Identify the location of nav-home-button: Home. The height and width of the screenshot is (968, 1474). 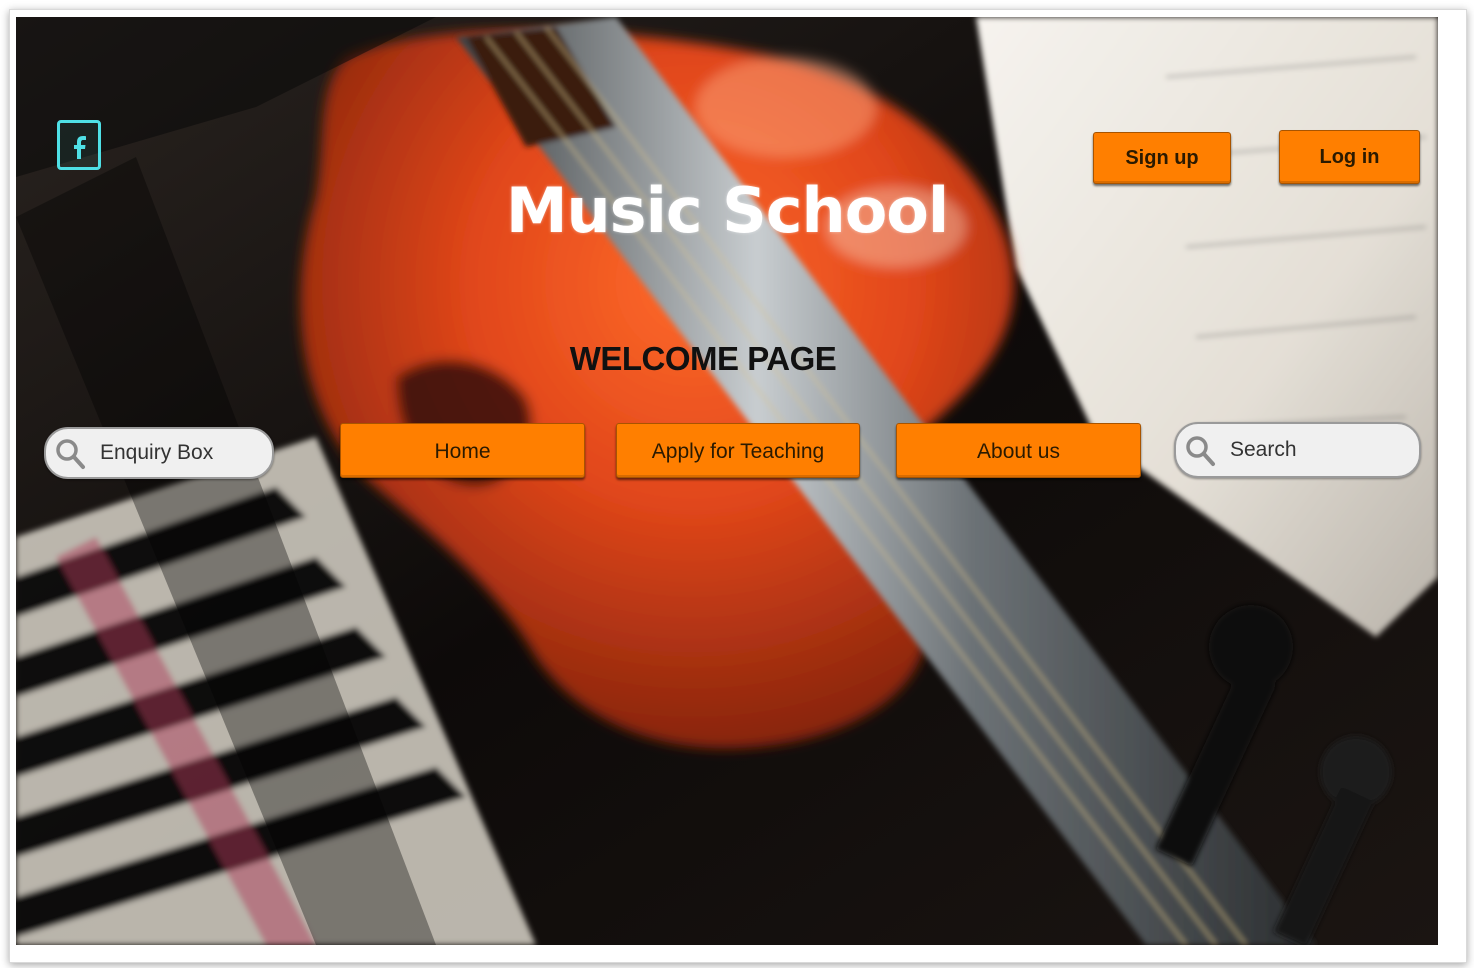
(462, 450).